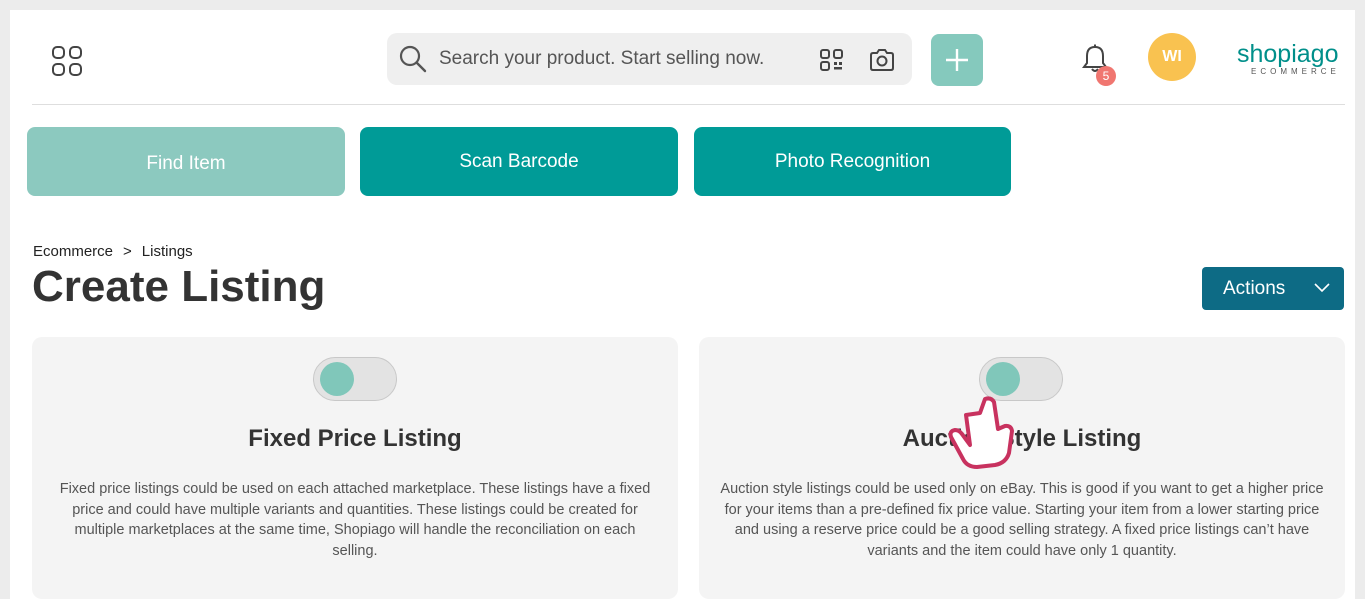  I want to click on photo-recognition-button: Photo Recognition, so click(852, 161).